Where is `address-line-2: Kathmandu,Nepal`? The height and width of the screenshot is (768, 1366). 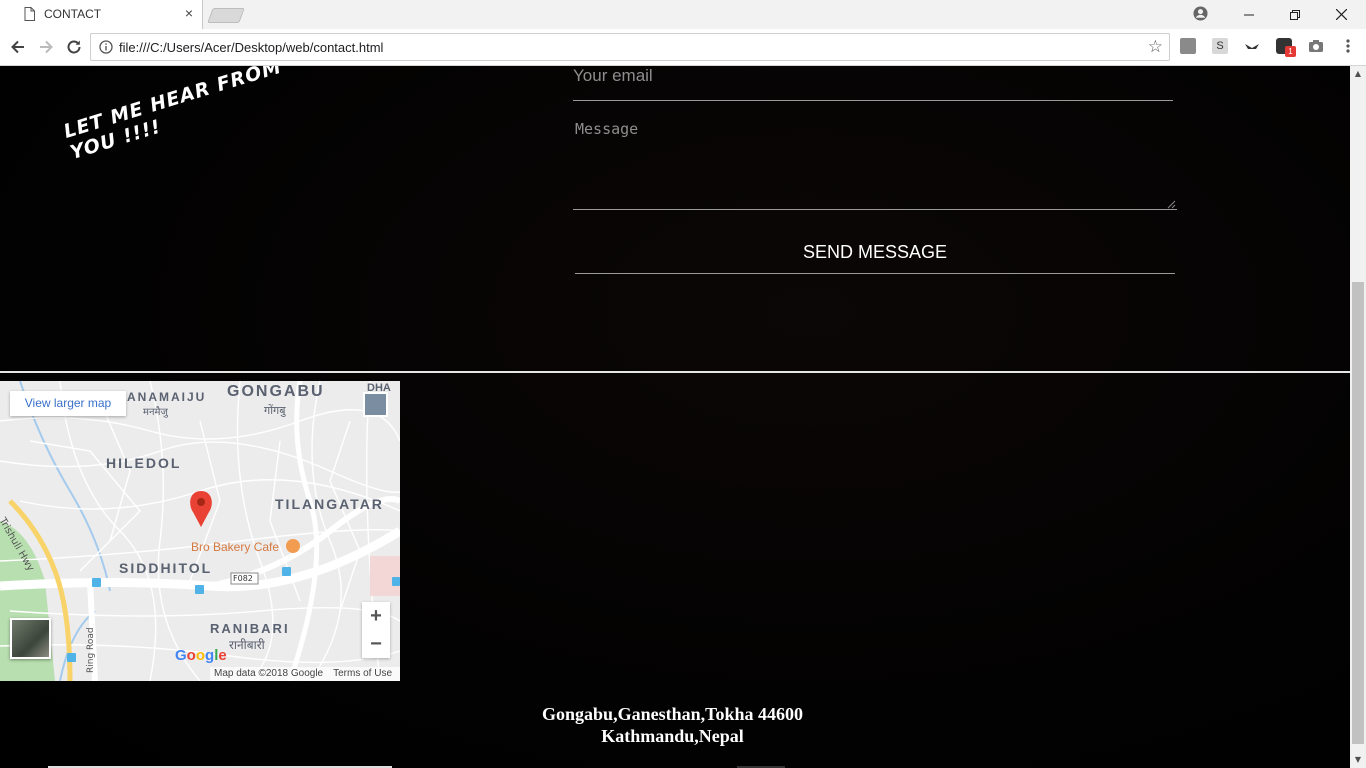
address-line-2: Kathmandu,Nepal is located at coordinates (672, 736).